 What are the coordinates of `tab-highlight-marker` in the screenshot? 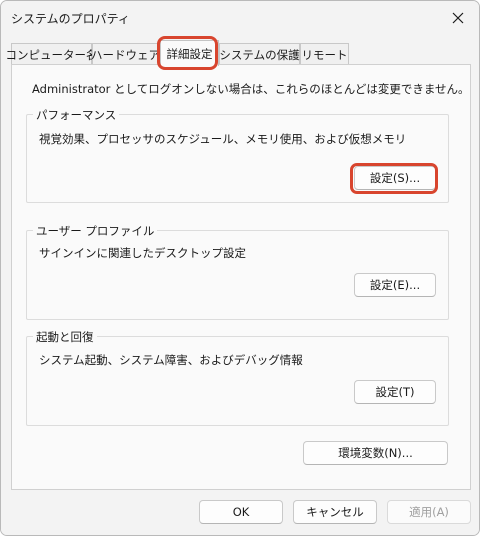 It's located at (187, 53).